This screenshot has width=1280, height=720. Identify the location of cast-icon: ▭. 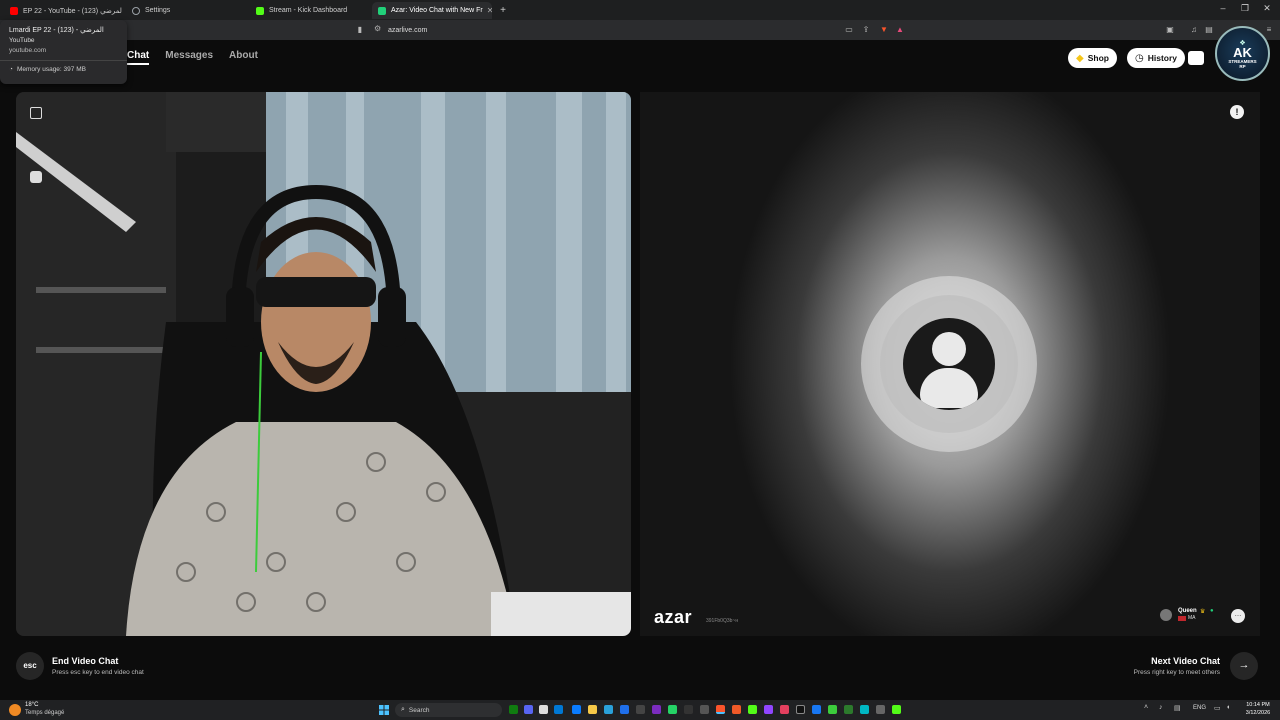
(849, 30).